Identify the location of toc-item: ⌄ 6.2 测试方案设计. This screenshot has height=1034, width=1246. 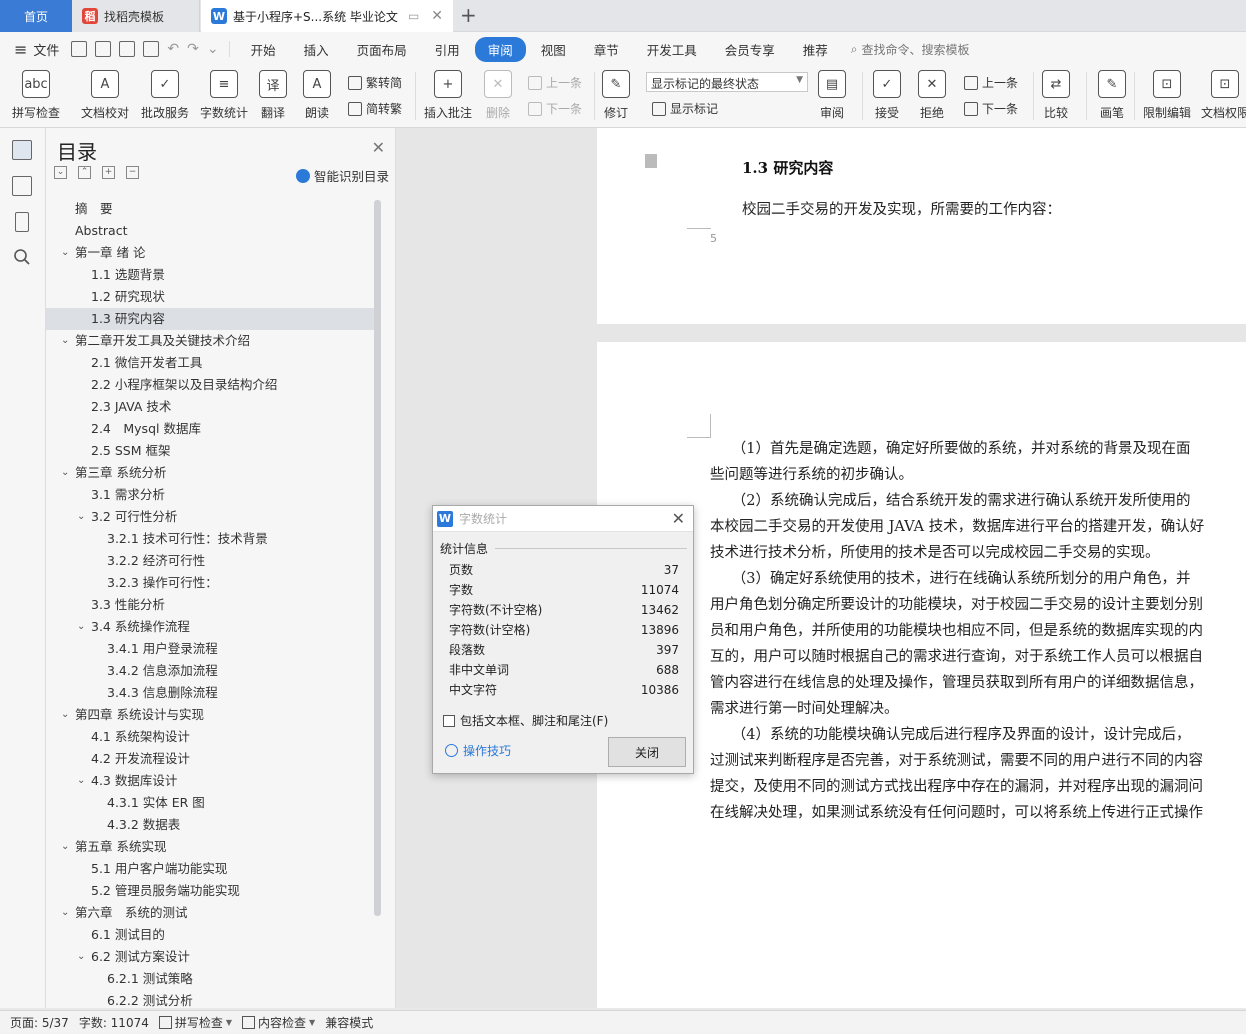
(211, 957).